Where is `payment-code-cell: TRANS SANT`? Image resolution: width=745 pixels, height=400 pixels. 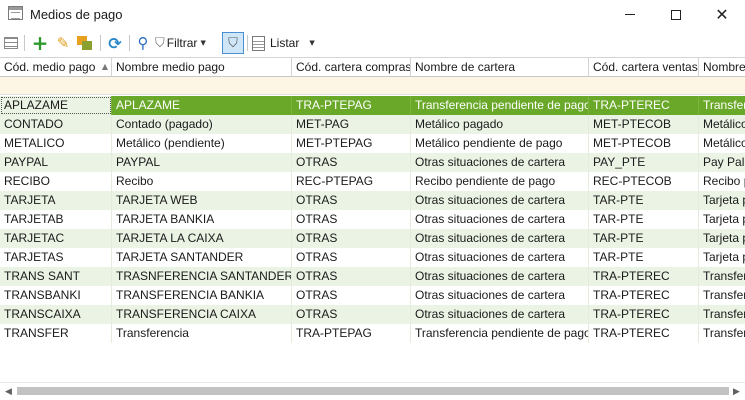
payment-code-cell: TRANS SANT is located at coordinates (56, 276).